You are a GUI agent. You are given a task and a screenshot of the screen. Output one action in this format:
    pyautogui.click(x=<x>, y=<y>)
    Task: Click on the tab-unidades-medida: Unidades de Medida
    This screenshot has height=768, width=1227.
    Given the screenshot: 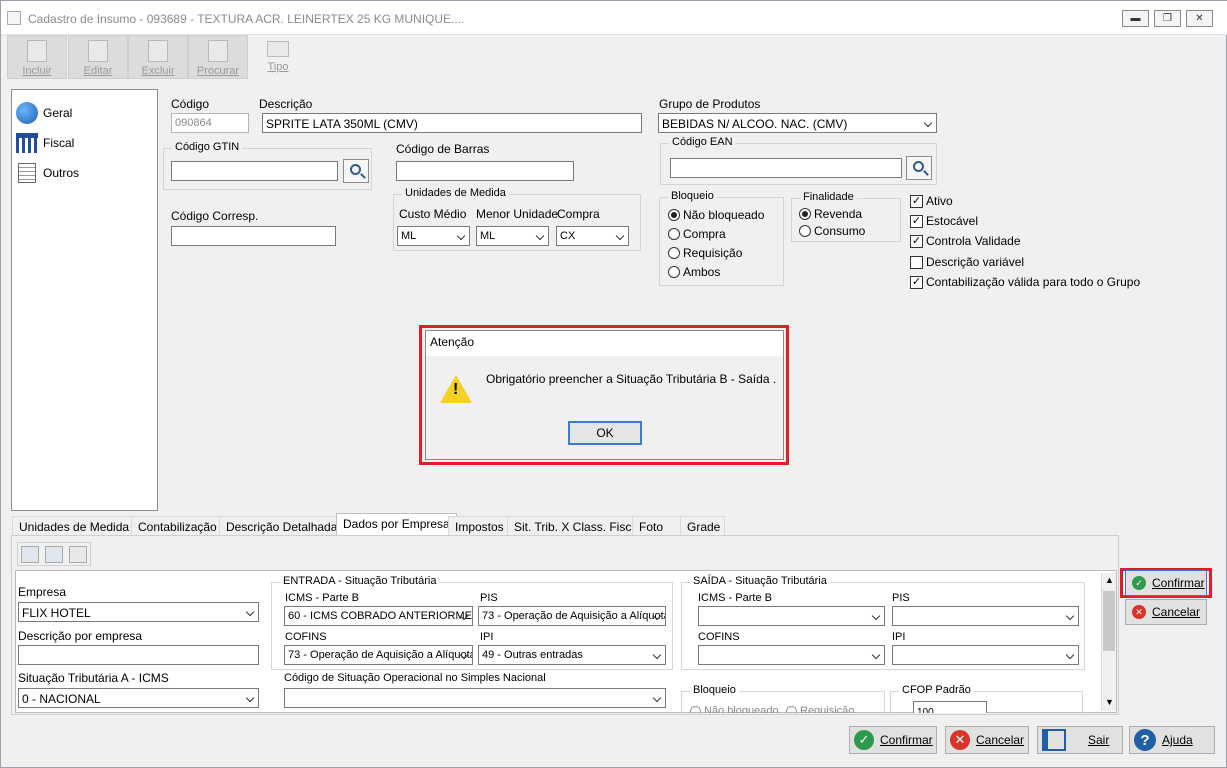 What is the action you would take?
    pyautogui.click(x=74, y=525)
    